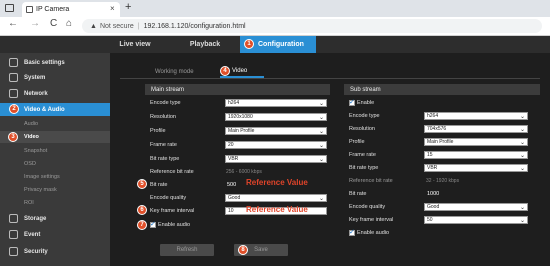 The width and height of the screenshot is (550, 266). What do you see at coordinates (231, 211) in the screenshot?
I see `input-value: 10` at bounding box center [231, 211].